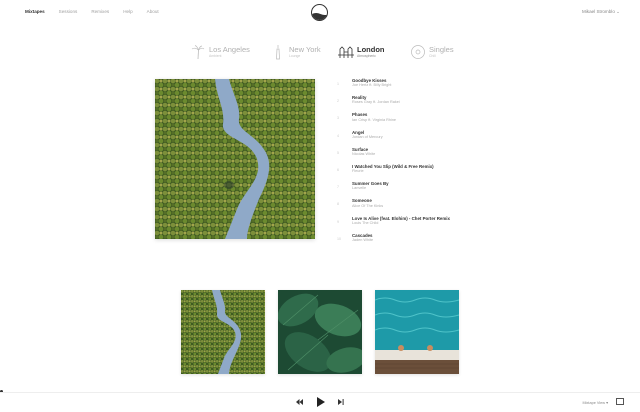 The height and width of the screenshot is (412, 640). I want to click on tab-subtitle: Ambient, so click(215, 56).